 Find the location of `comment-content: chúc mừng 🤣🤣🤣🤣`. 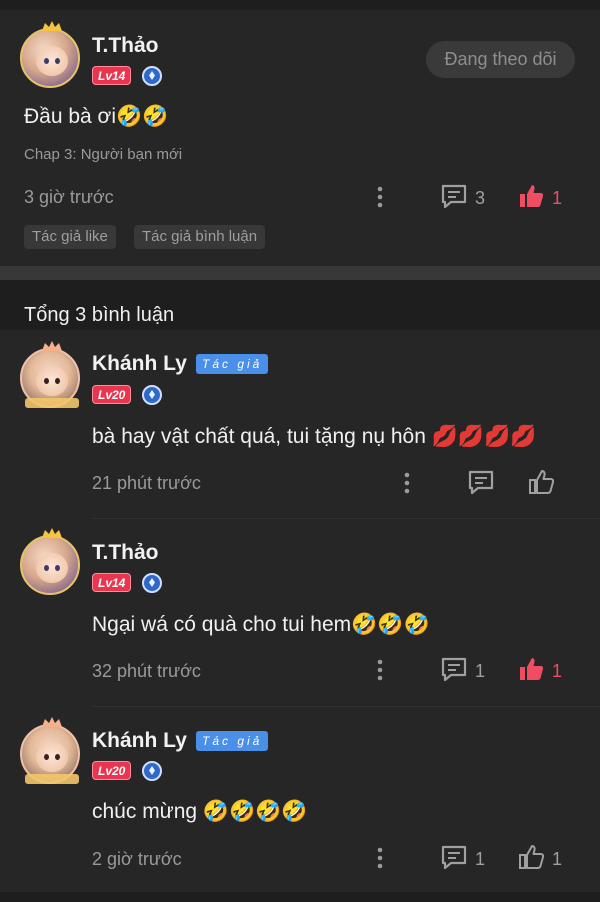

comment-content: chúc mừng 🤣🤣🤣🤣 is located at coordinates (200, 811).